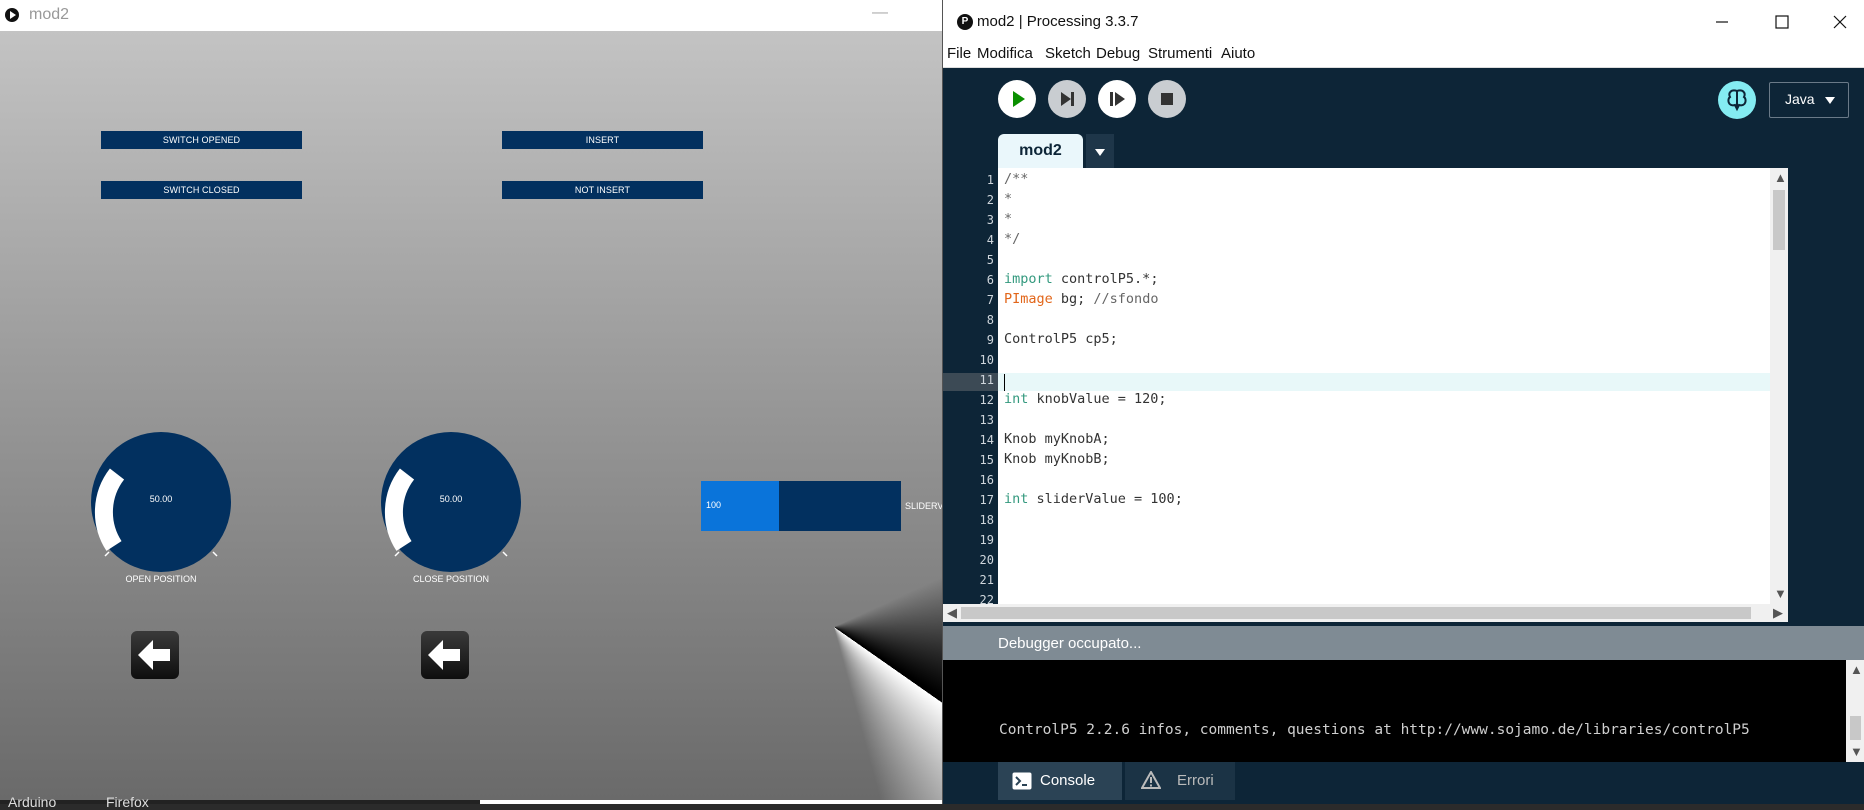 This screenshot has width=1864, height=810. I want to click on code-line: ControlP5 cp5;, so click(1061, 339).